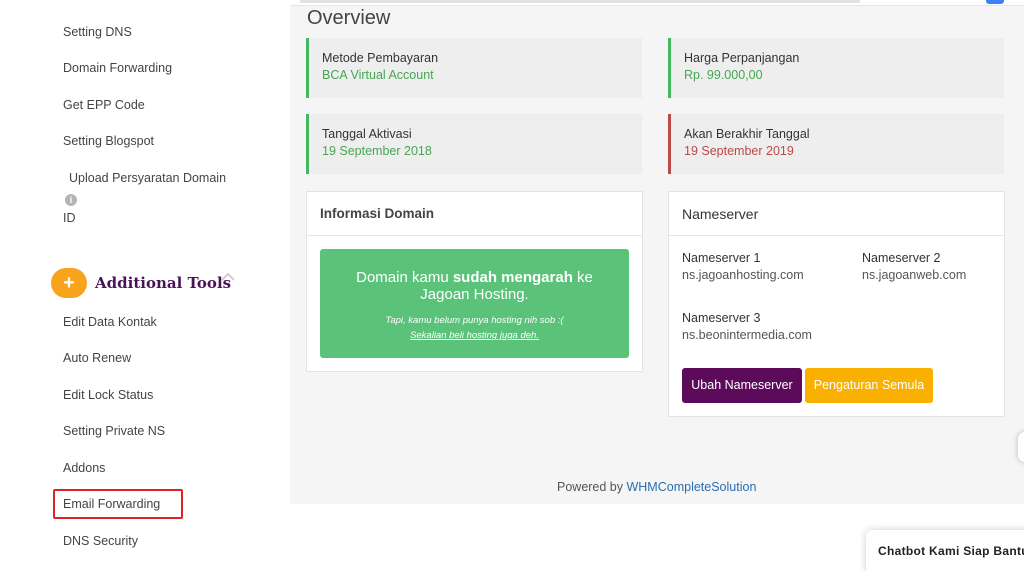 The height and width of the screenshot is (571, 1024). I want to click on floating-edge-handle, so click(1021, 447).